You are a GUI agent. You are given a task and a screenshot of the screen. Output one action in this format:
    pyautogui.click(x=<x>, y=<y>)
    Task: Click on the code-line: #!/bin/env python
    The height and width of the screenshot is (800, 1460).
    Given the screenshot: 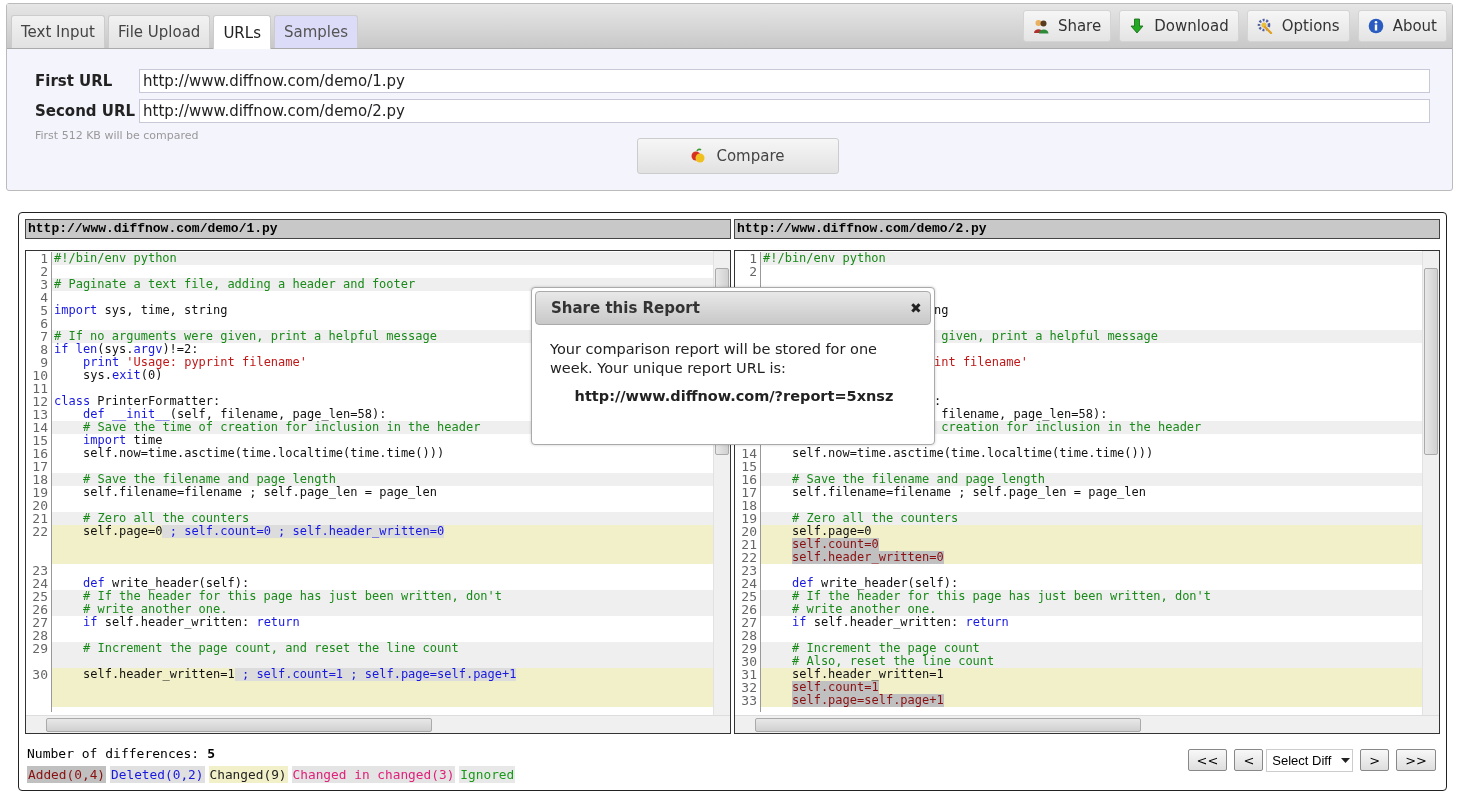 What is the action you would take?
    pyautogui.click(x=115, y=258)
    